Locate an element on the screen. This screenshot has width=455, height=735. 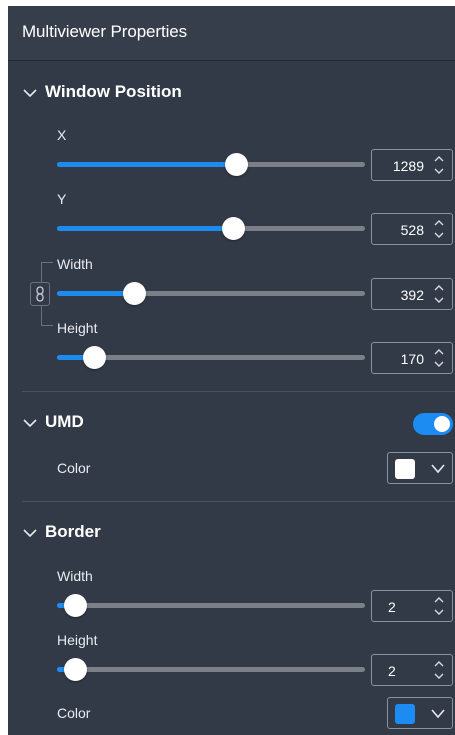
border-color-swatch is located at coordinates (405, 714).